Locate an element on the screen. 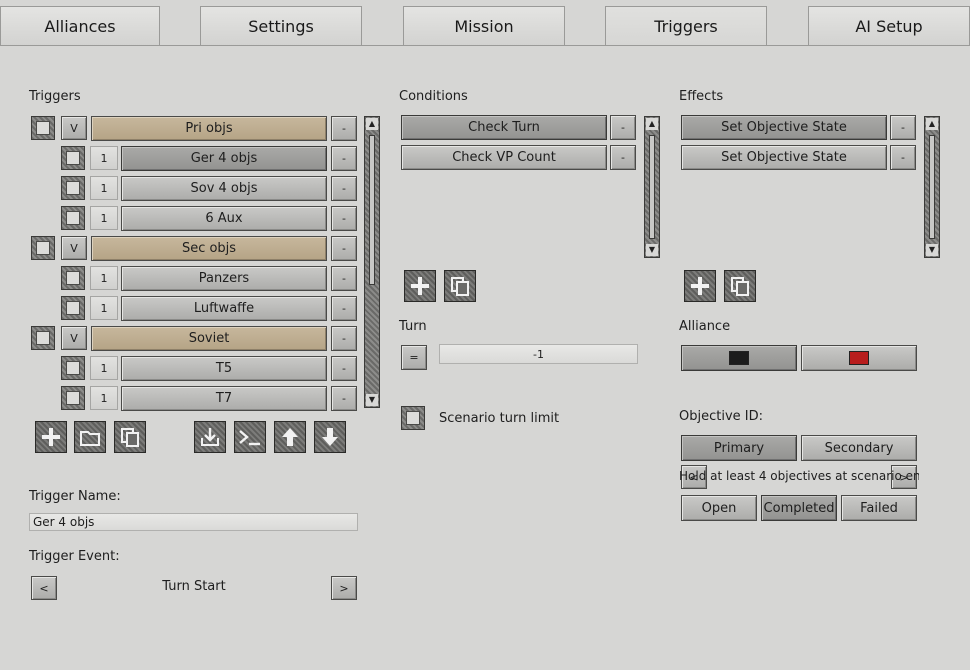 This screenshot has height=670, width=970. copy-effect-button is located at coordinates (740, 286).